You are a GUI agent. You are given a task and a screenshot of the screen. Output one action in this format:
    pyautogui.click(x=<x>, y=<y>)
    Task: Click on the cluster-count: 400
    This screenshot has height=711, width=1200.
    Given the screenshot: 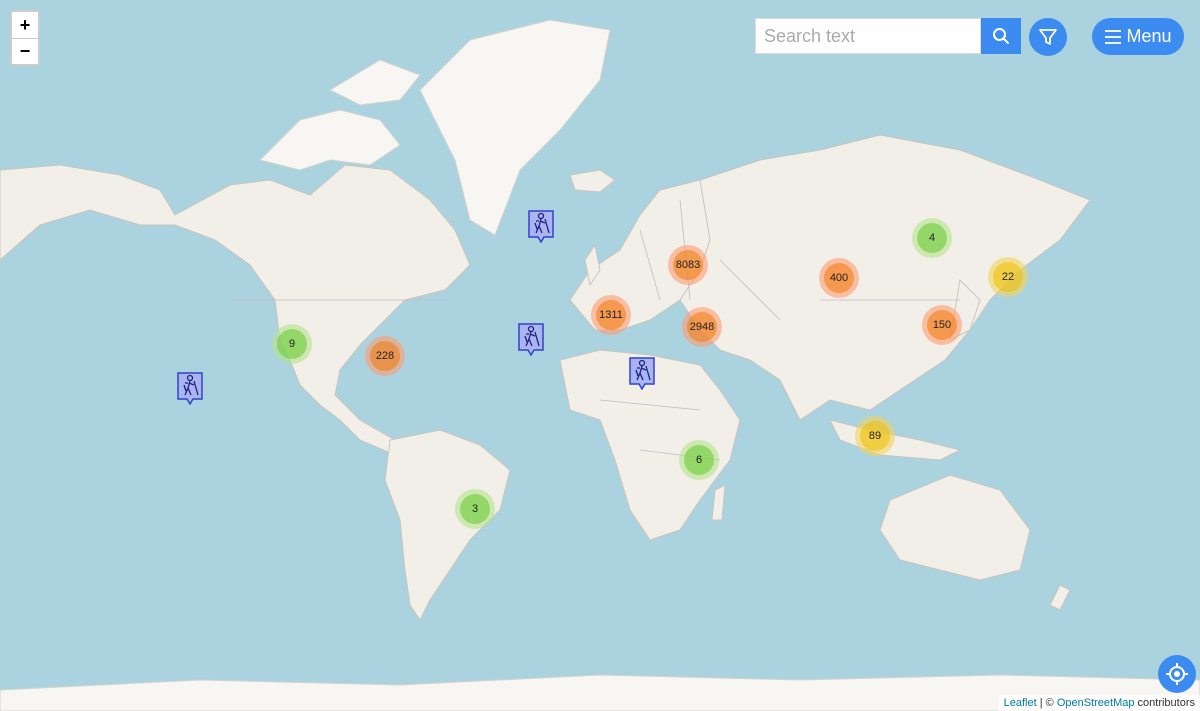 What is the action you would take?
    pyautogui.click(x=839, y=278)
    